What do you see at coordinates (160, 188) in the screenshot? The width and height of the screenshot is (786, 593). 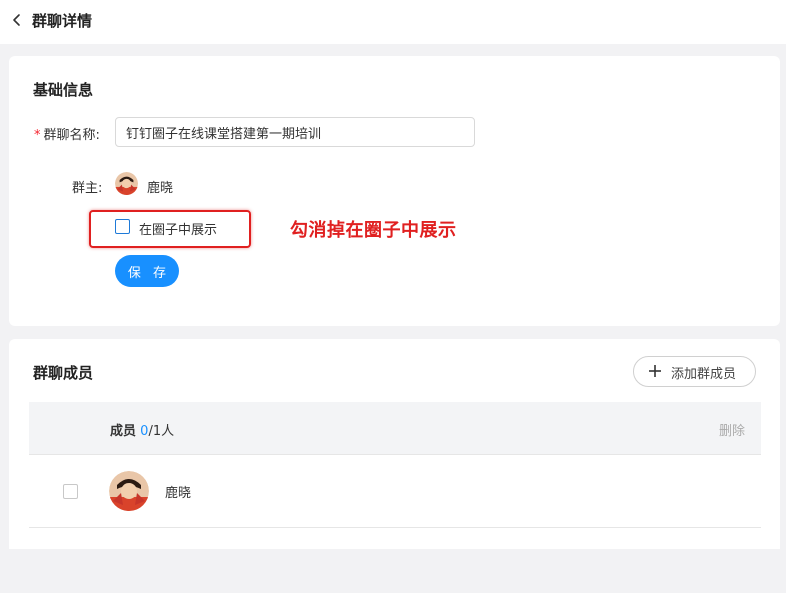 I see `owner-name: 鹿晓` at bounding box center [160, 188].